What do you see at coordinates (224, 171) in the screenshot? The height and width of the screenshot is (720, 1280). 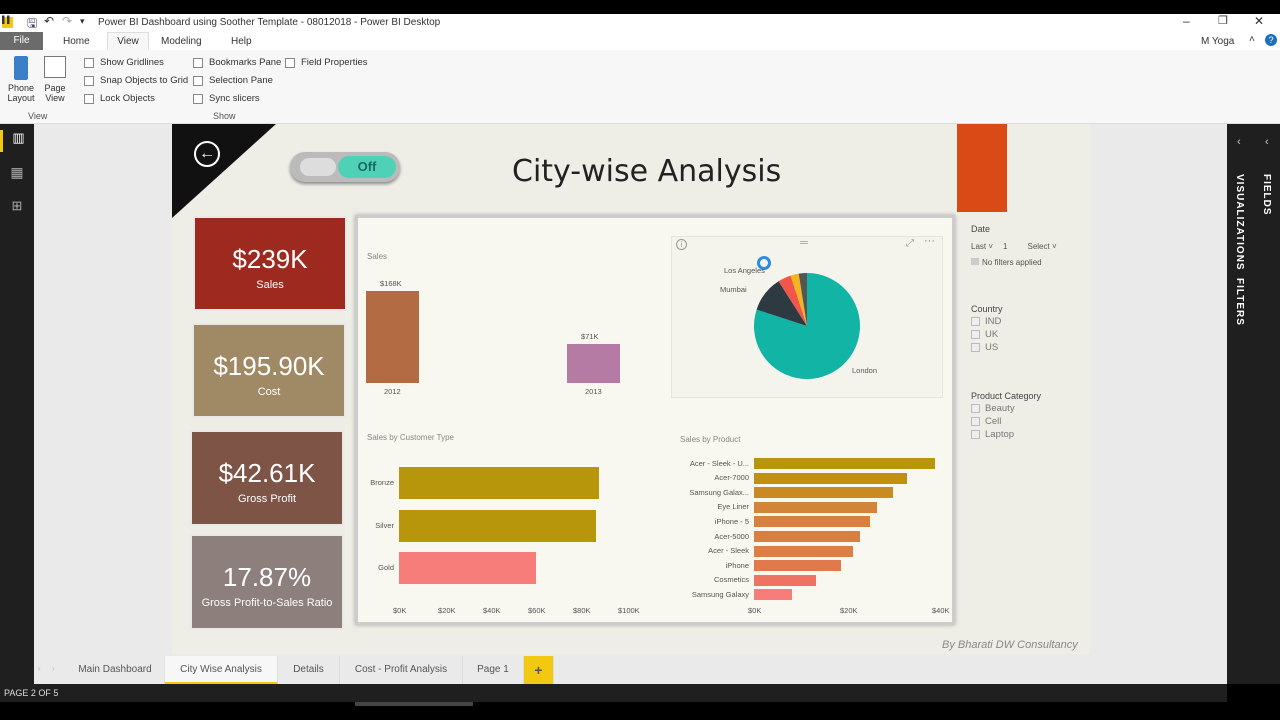 I see `corner-banner` at bounding box center [224, 171].